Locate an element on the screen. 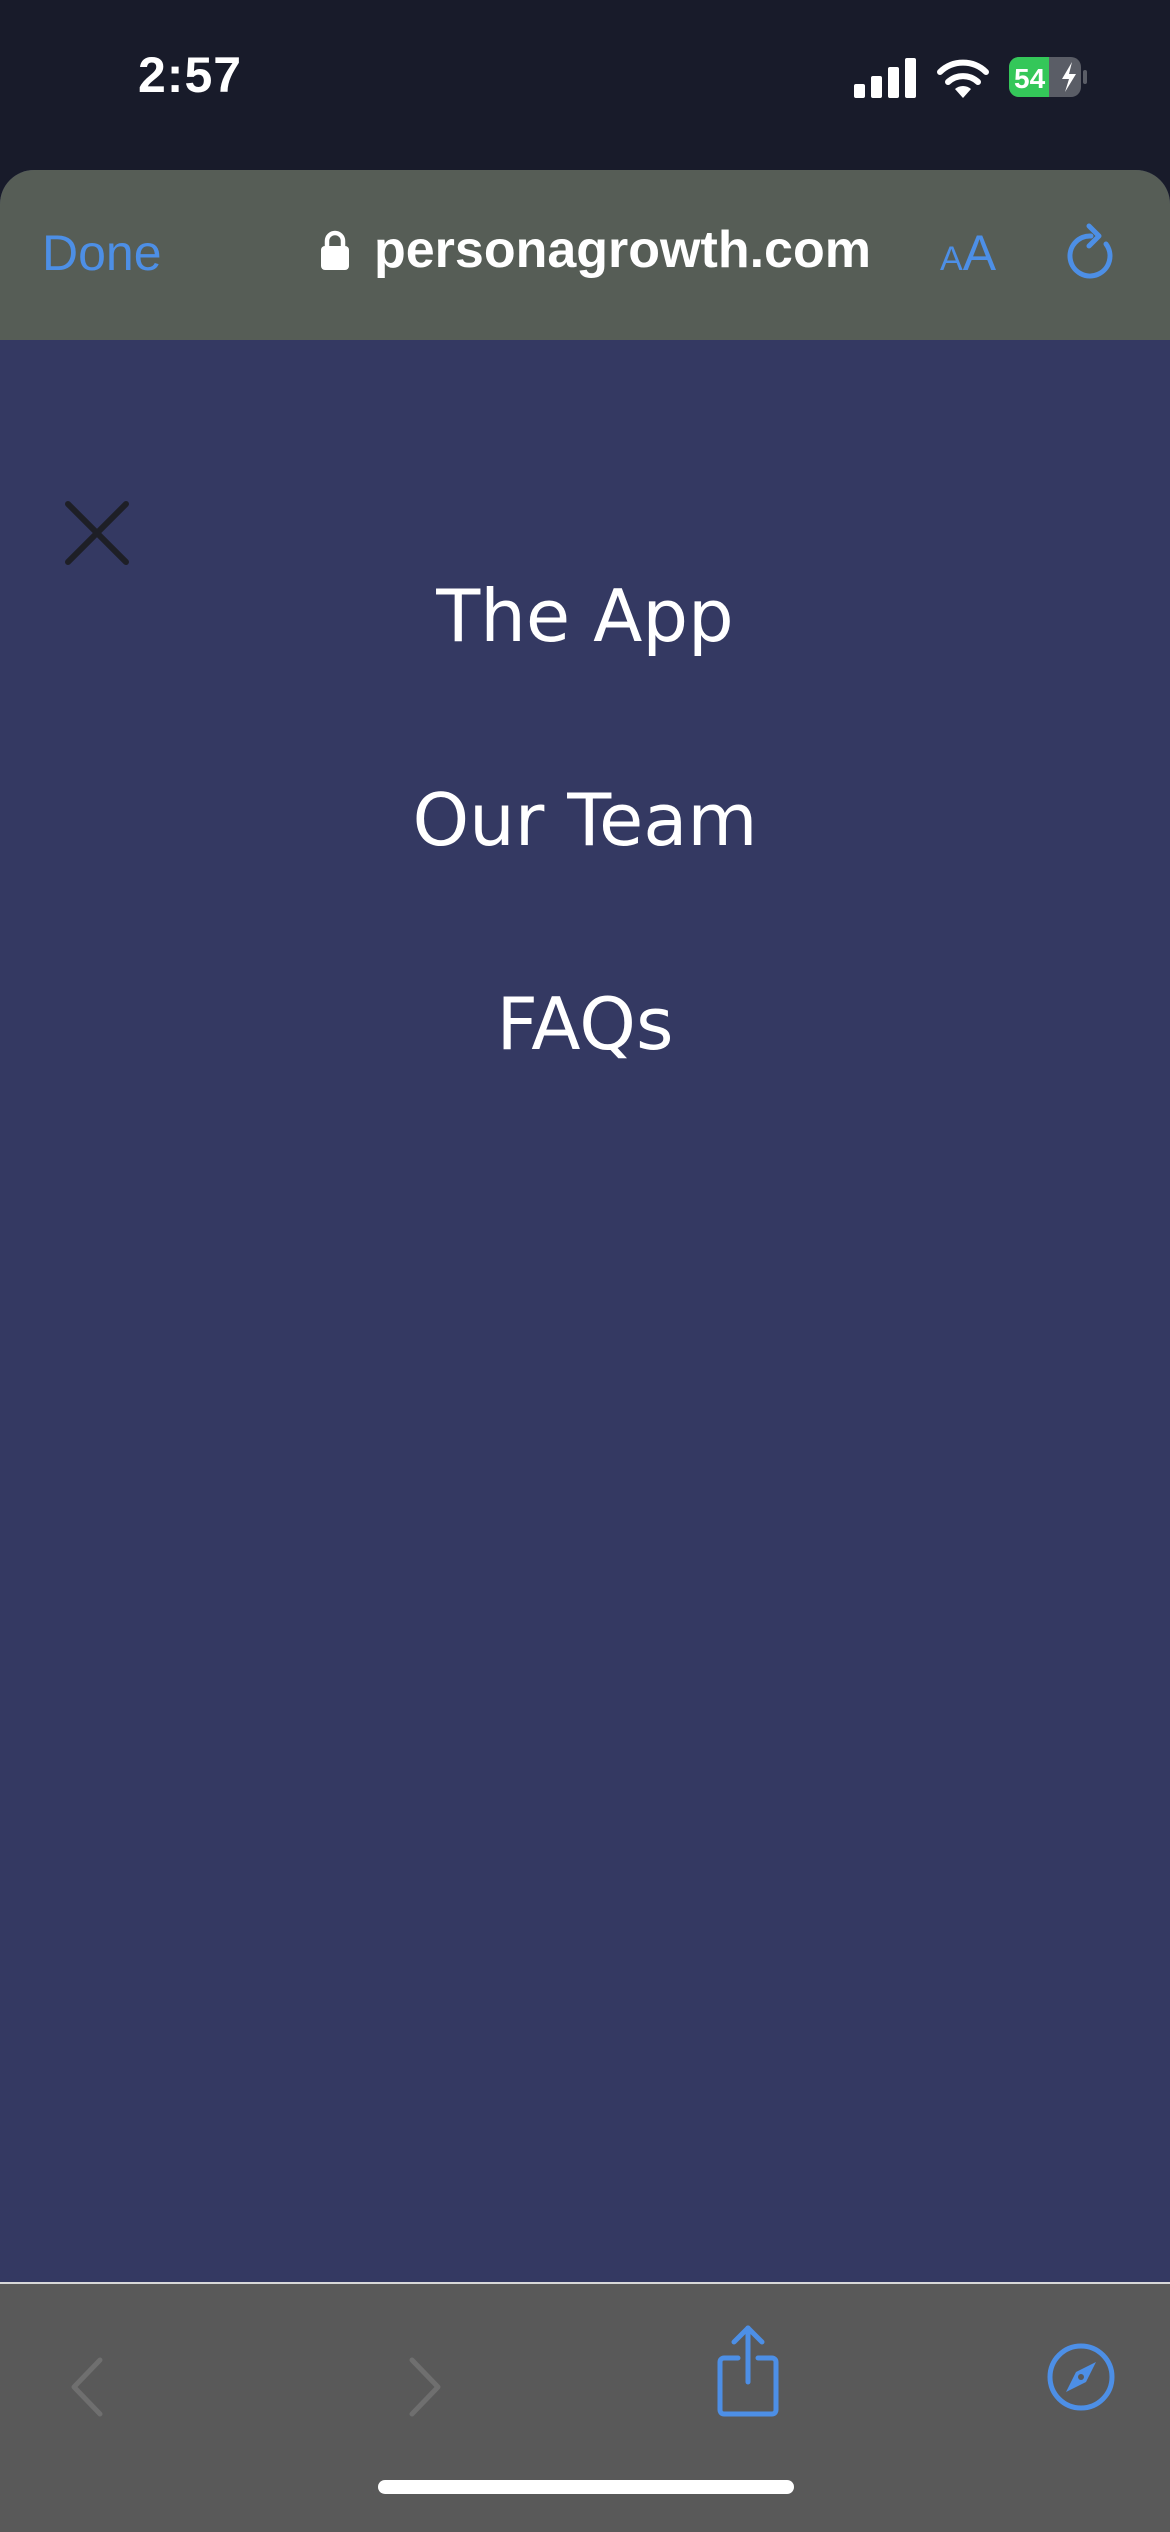  menu-item-the-app: The App is located at coordinates (585, 616).